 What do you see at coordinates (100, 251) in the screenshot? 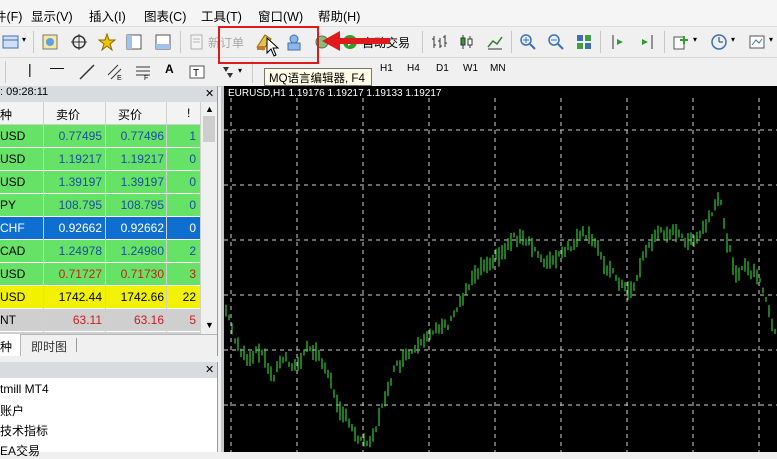
I see `table-row: CAD 1.24978 1.24980 2` at bounding box center [100, 251].